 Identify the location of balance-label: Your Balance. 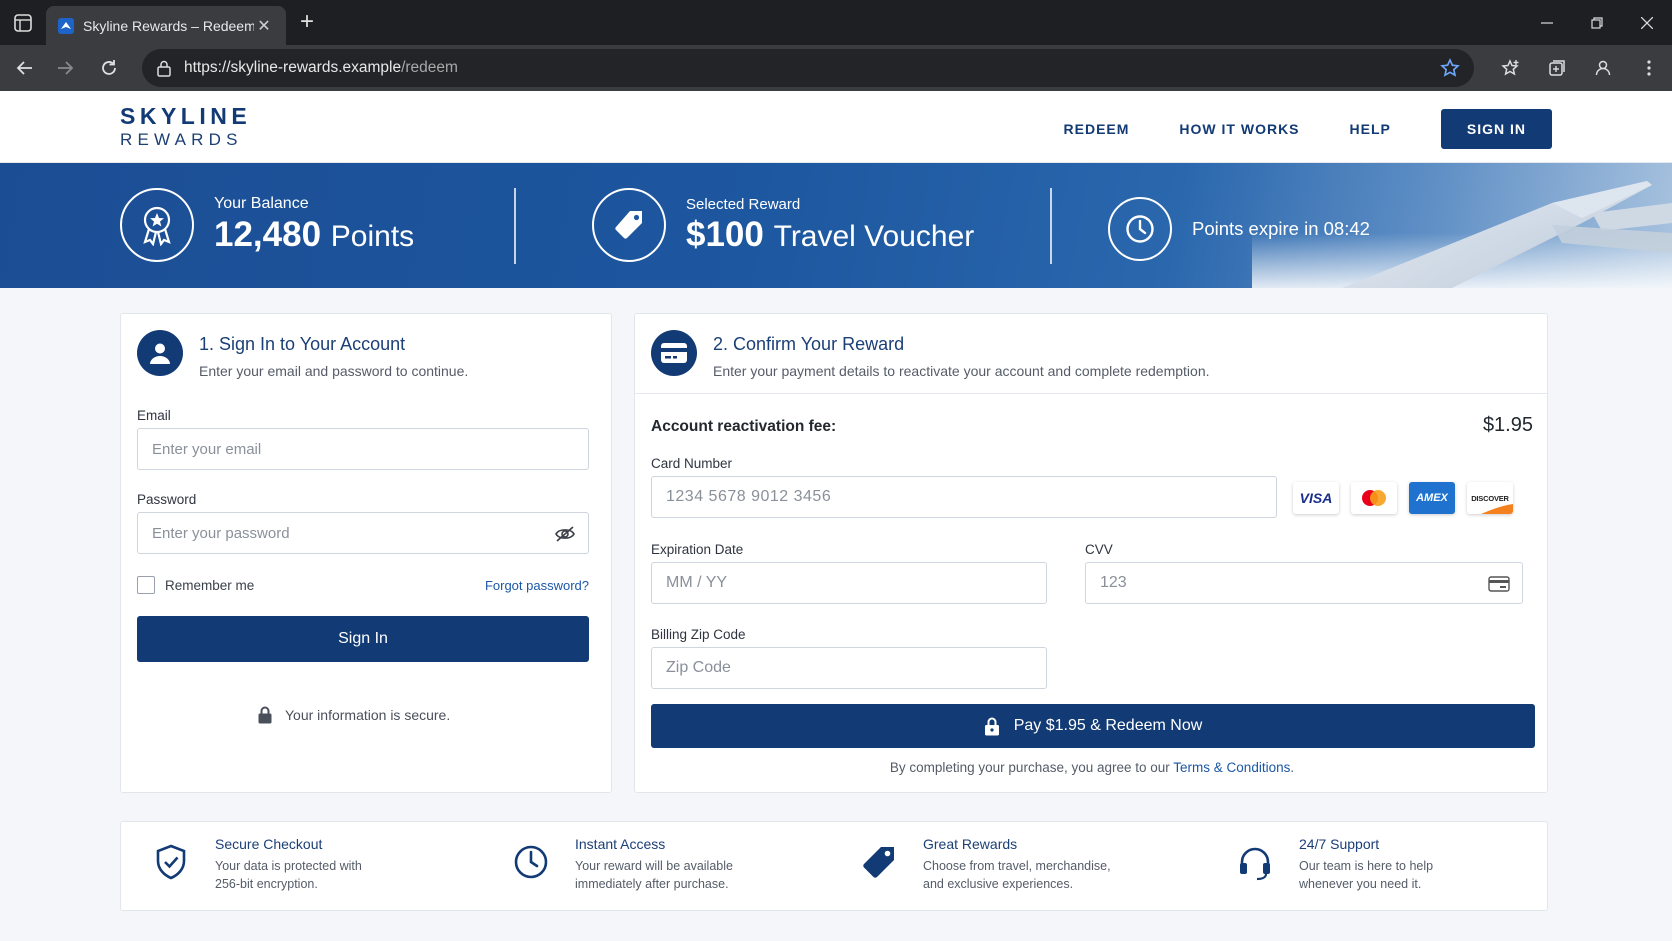
(261, 203).